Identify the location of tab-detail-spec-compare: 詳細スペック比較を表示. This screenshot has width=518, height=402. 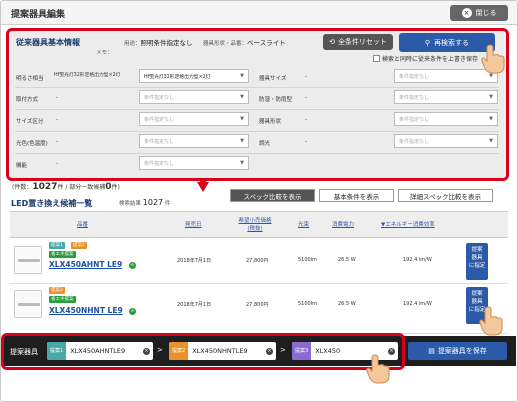
(445, 195).